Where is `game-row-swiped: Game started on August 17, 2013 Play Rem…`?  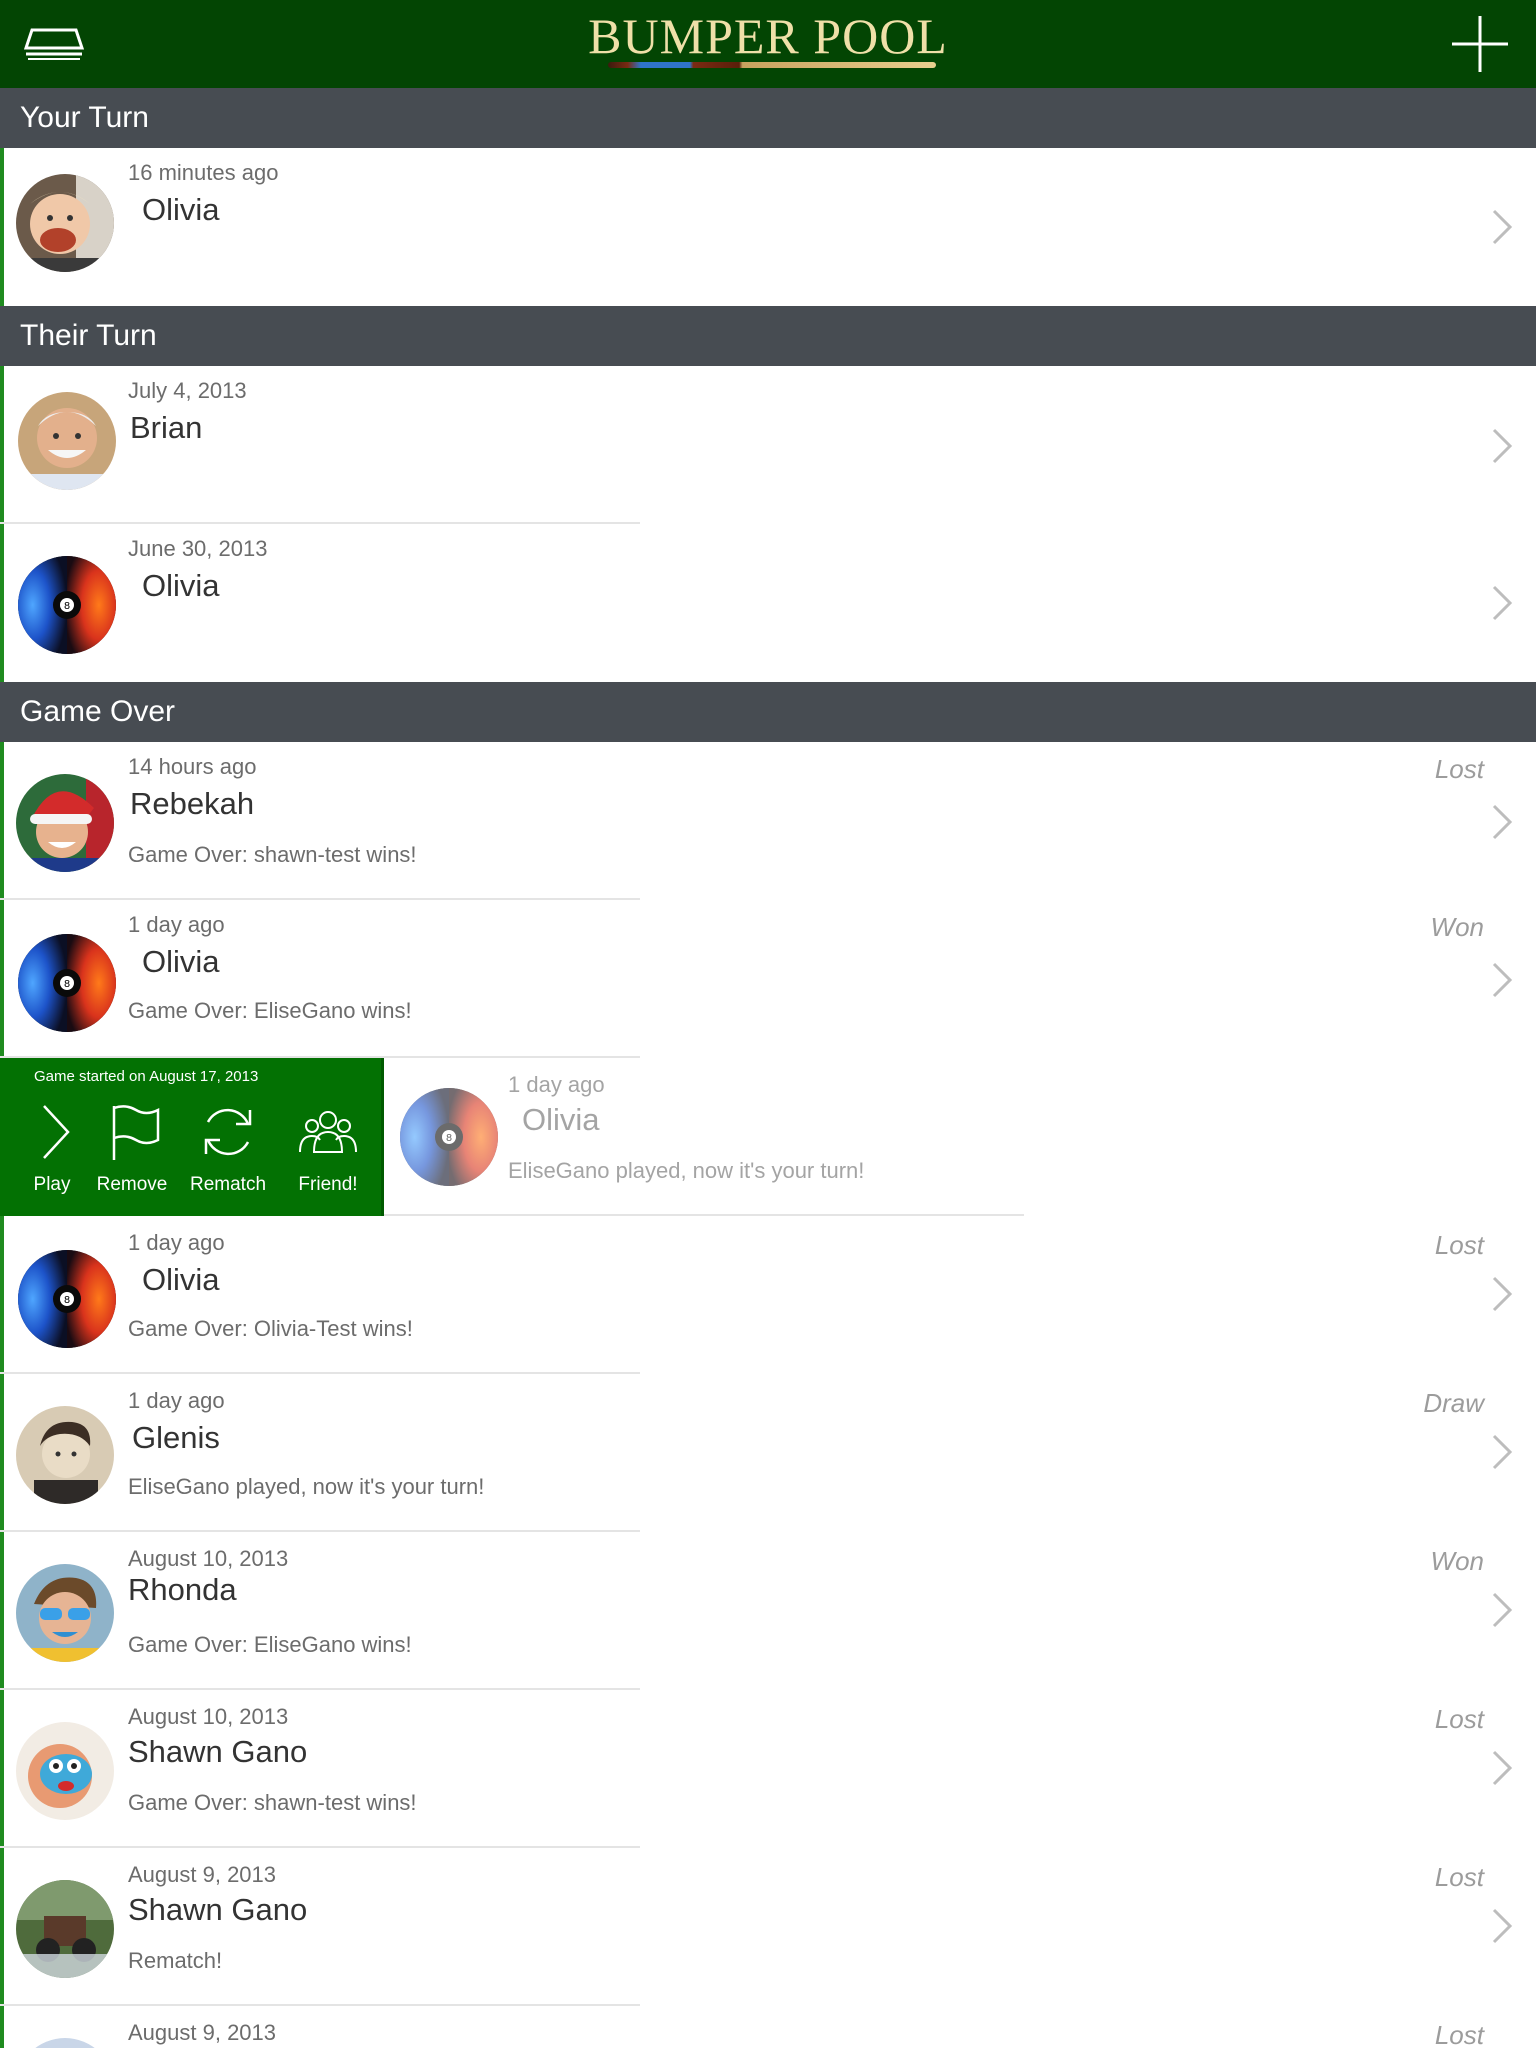 game-row-swiped: Game started on August 17, 2013 Play Rem… is located at coordinates (768, 1137).